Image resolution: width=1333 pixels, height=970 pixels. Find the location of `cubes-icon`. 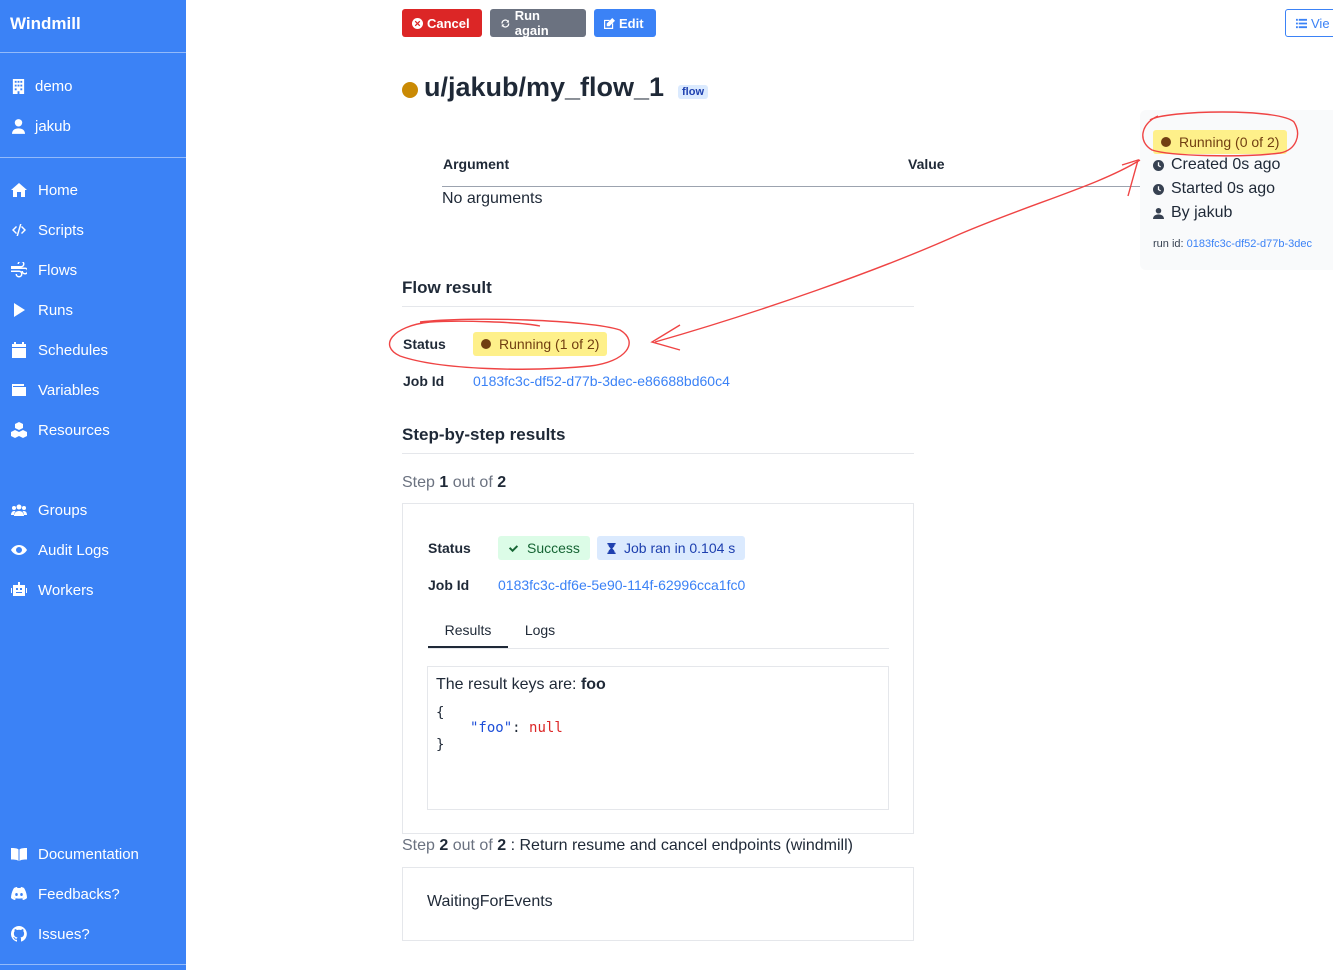

cubes-icon is located at coordinates (19, 430).